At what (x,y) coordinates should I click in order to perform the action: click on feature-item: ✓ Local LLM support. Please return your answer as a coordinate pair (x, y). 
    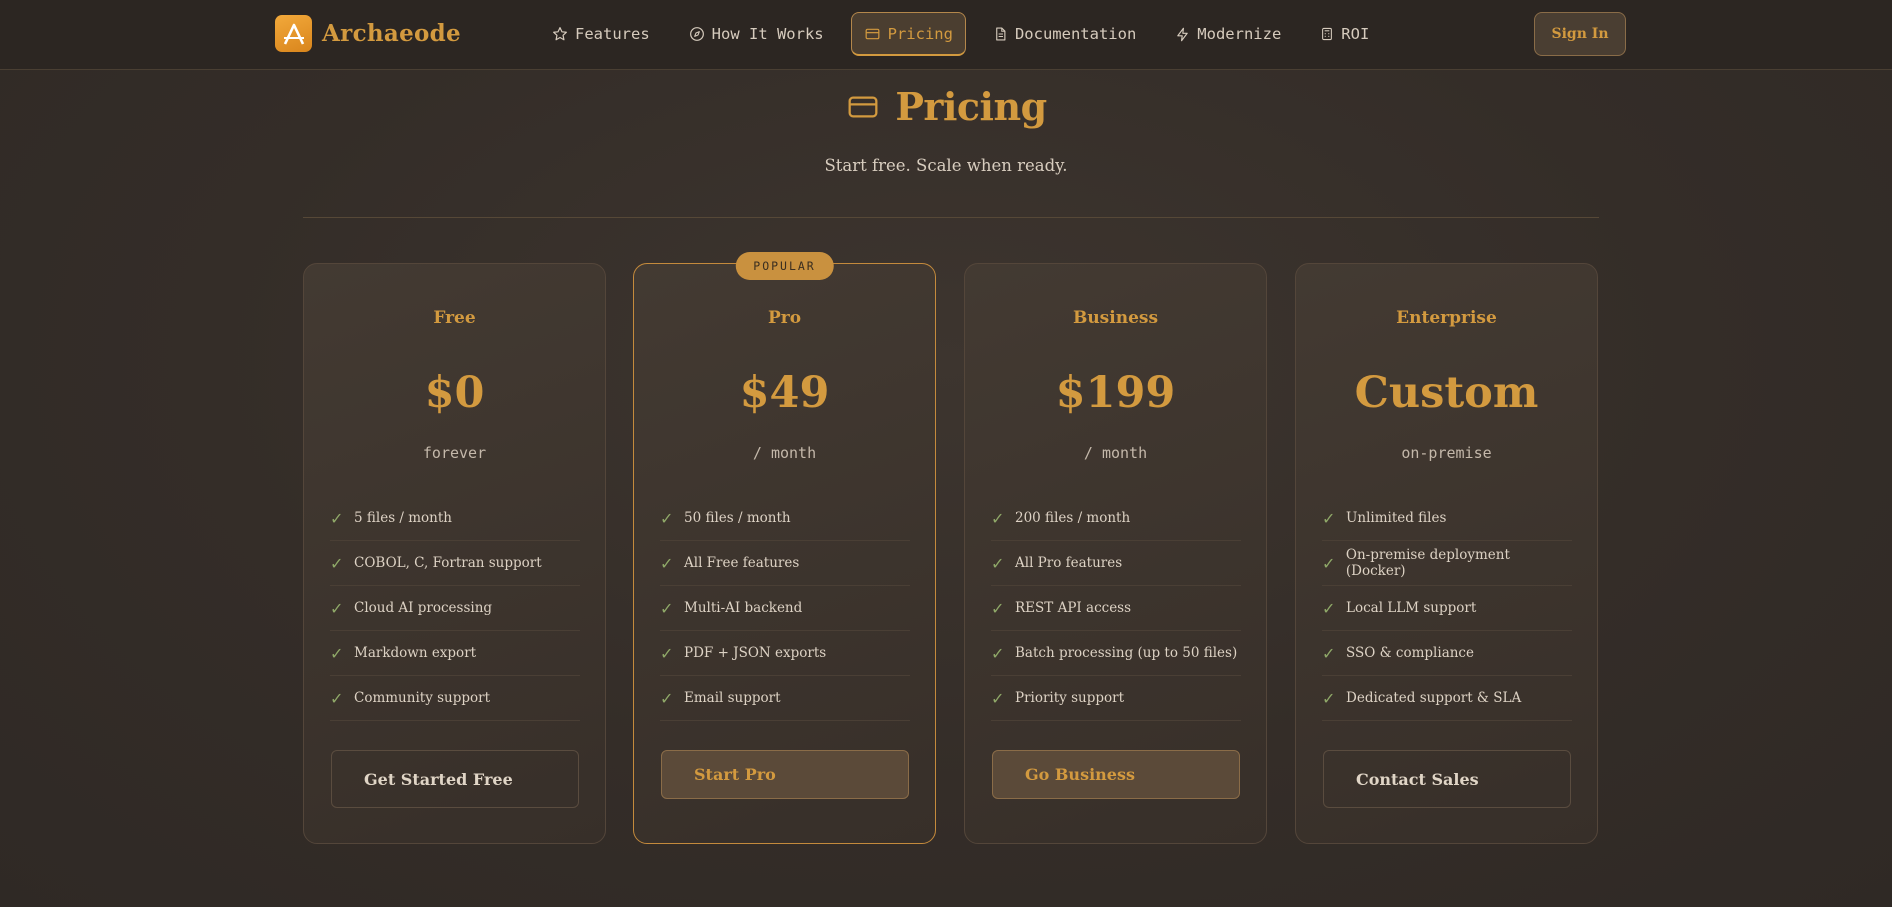
    Looking at the image, I should click on (1447, 608).